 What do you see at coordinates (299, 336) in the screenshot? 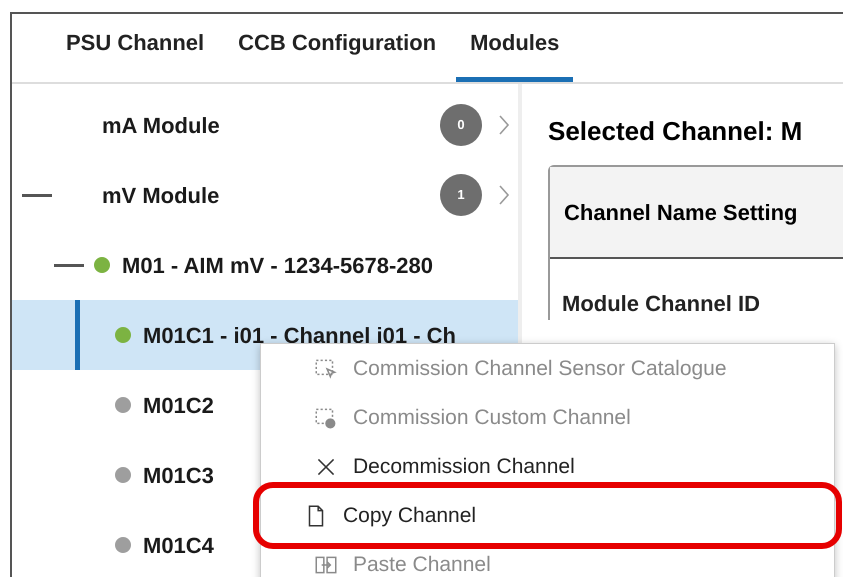
I see `tree-item-label: M01C1 - i01 - Channel i01 - Ch` at bounding box center [299, 336].